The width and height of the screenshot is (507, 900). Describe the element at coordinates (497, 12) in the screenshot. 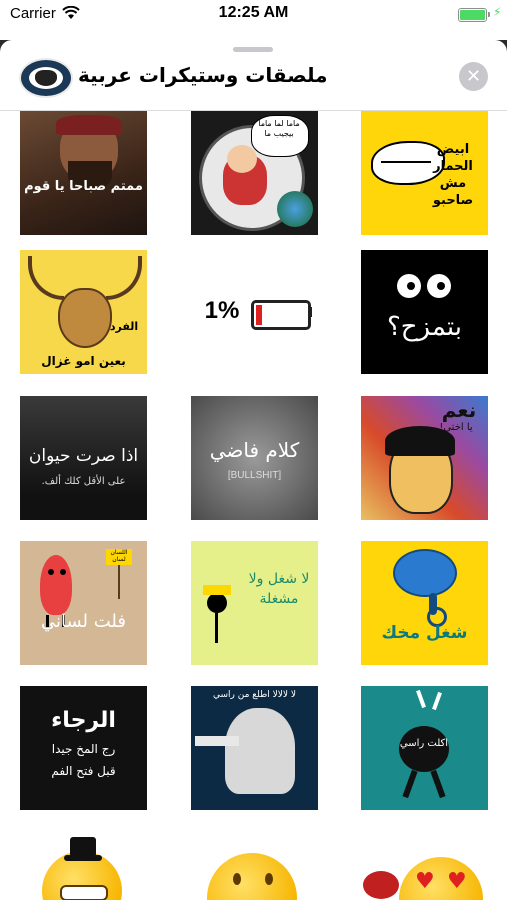

I see `charging-icon: ⚡` at that location.